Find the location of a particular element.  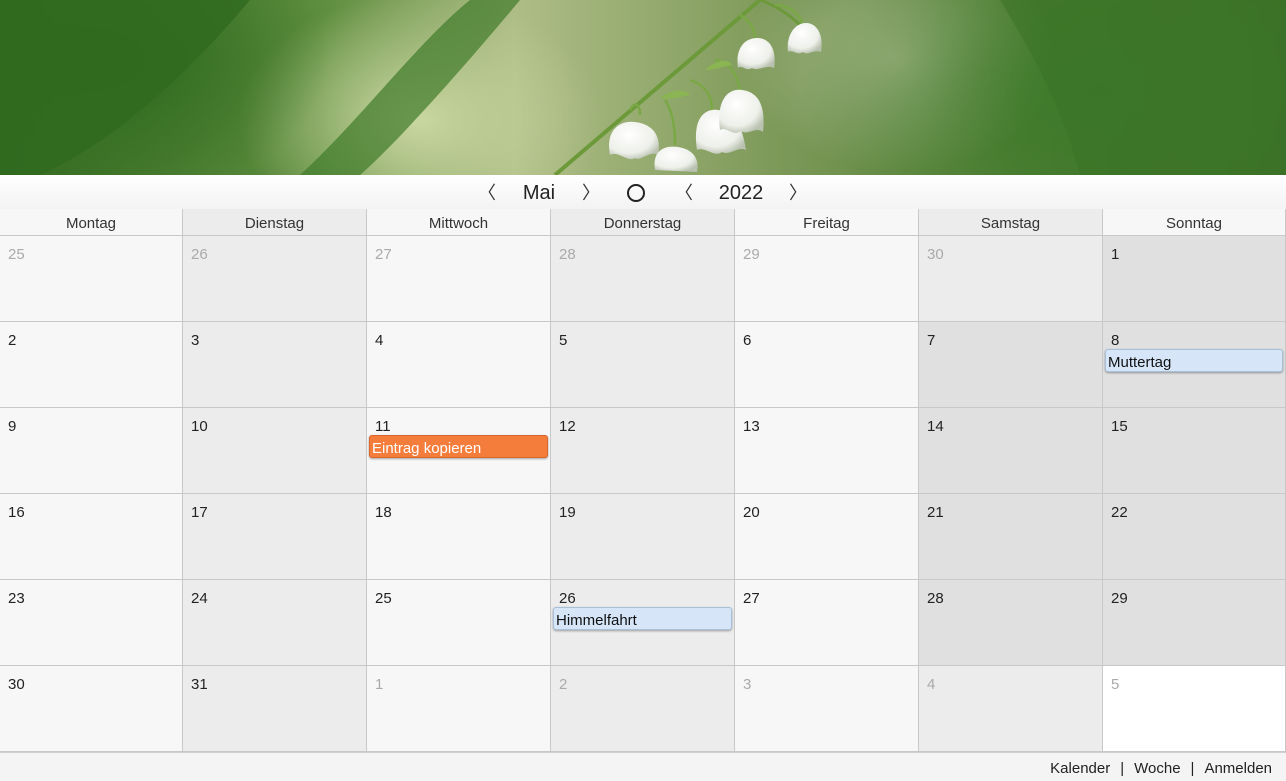

month-label: Mai is located at coordinates (539, 193).